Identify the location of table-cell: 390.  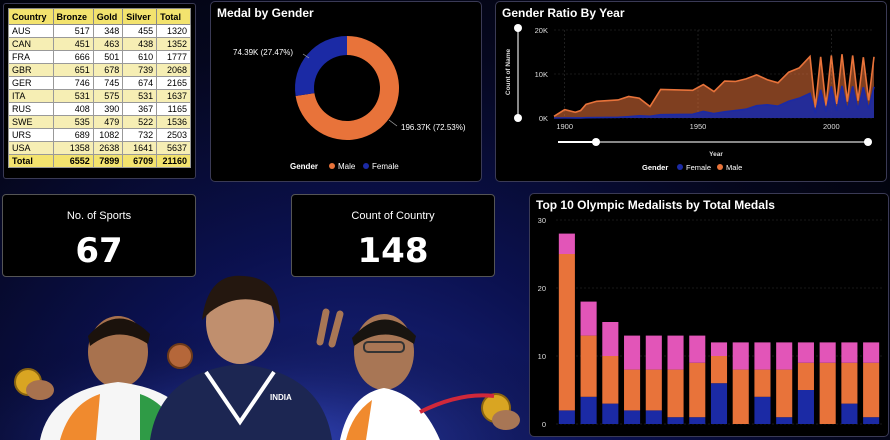
(108, 109).